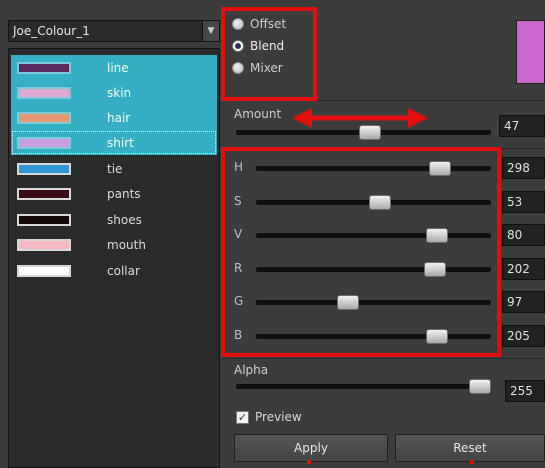  Describe the element at coordinates (124, 193) in the screenshot. I see `color-name: pants` at that location.